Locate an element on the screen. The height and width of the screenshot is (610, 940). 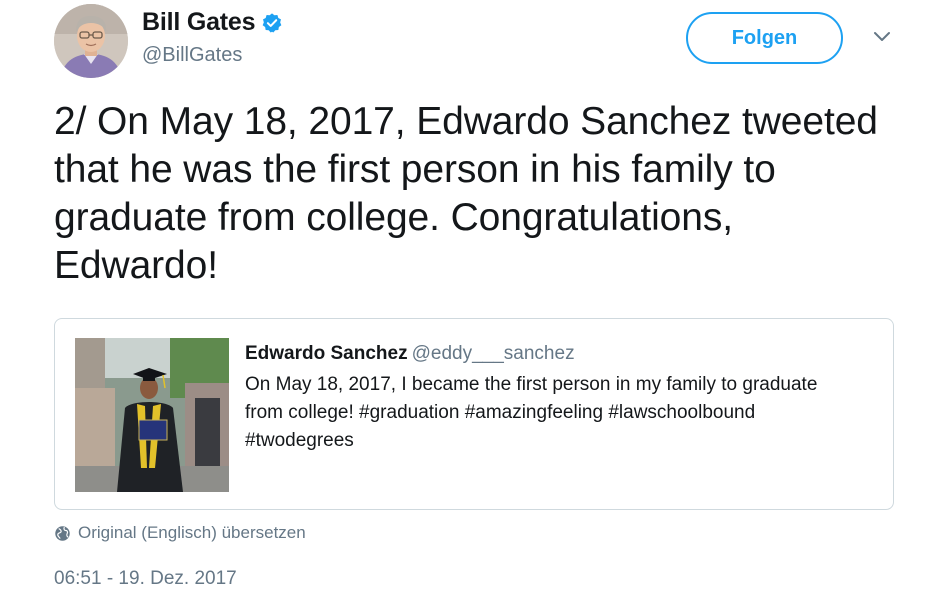
author-handle: @BillGates is located at coordinates (192, 55).